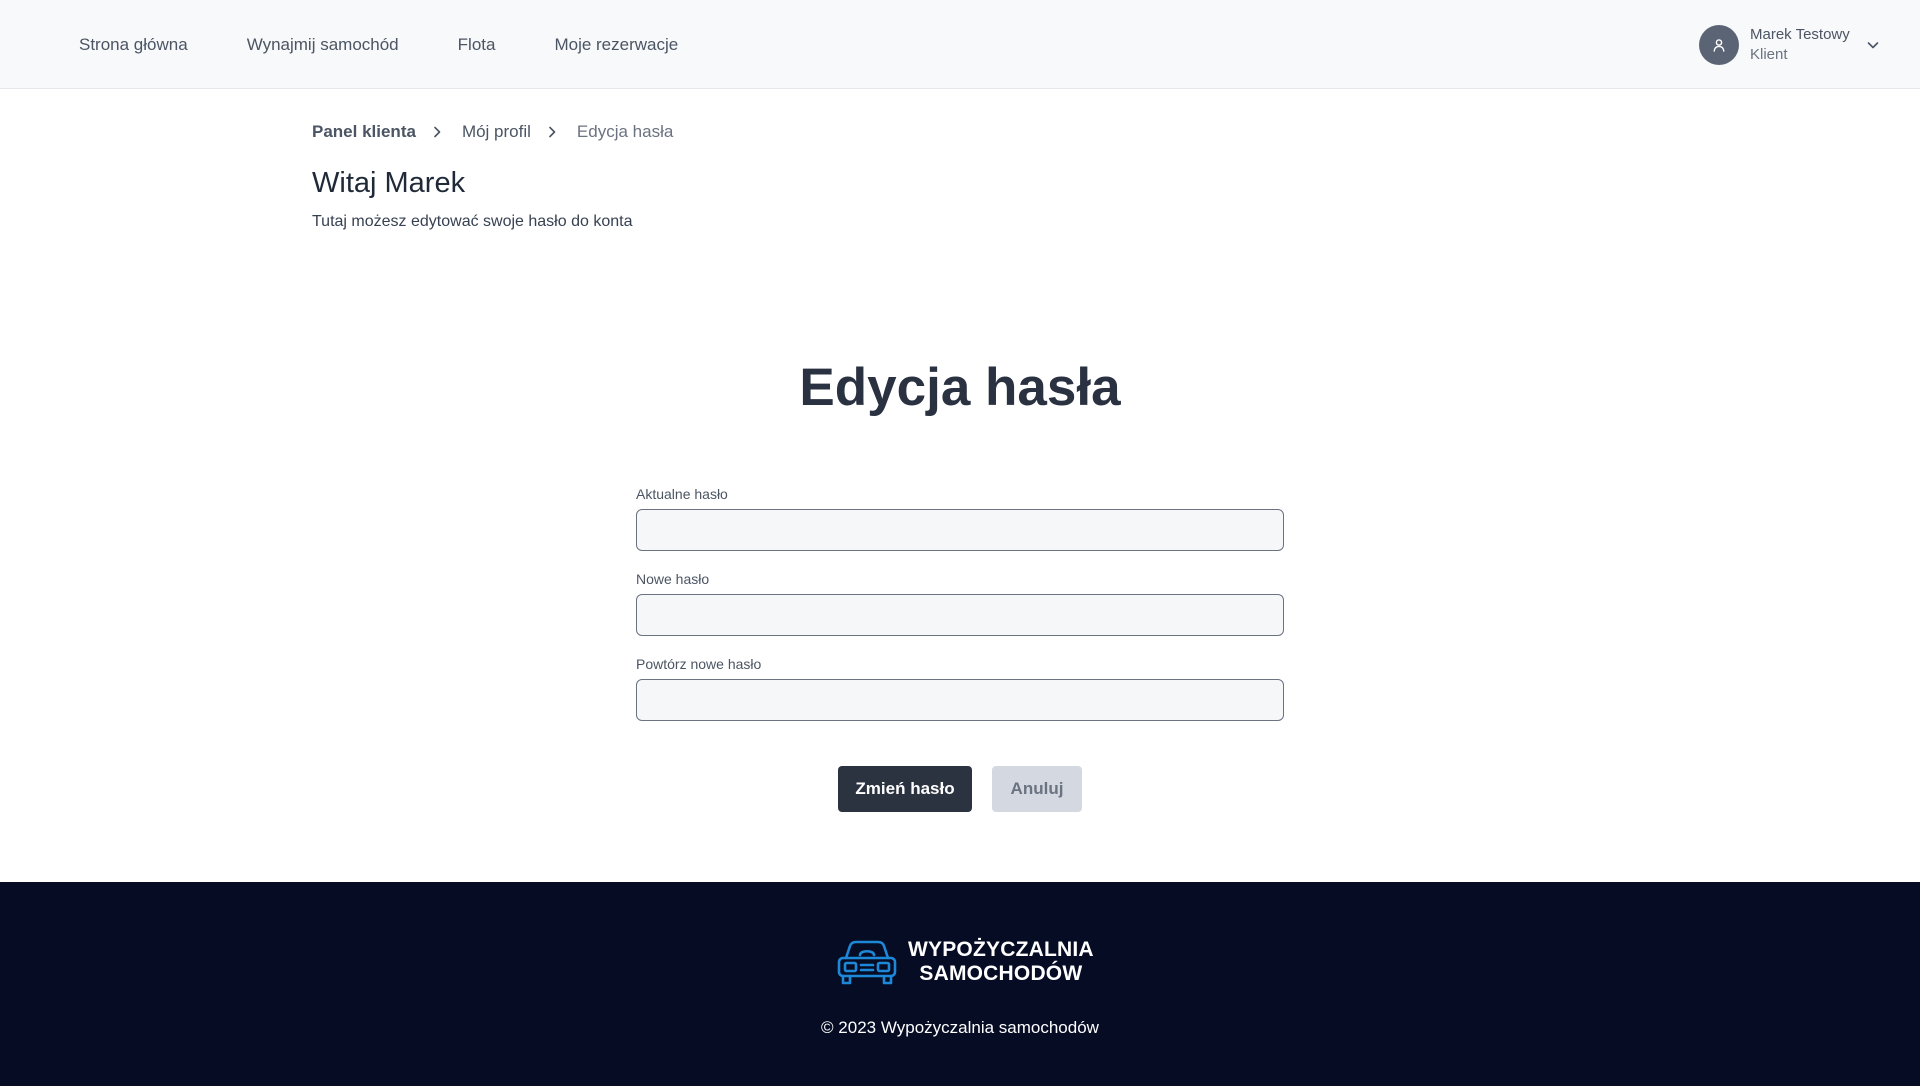 This screenshot has width=1920, height=1086. I want to click on nav-link-home: Strona główna, so click(133, 45).